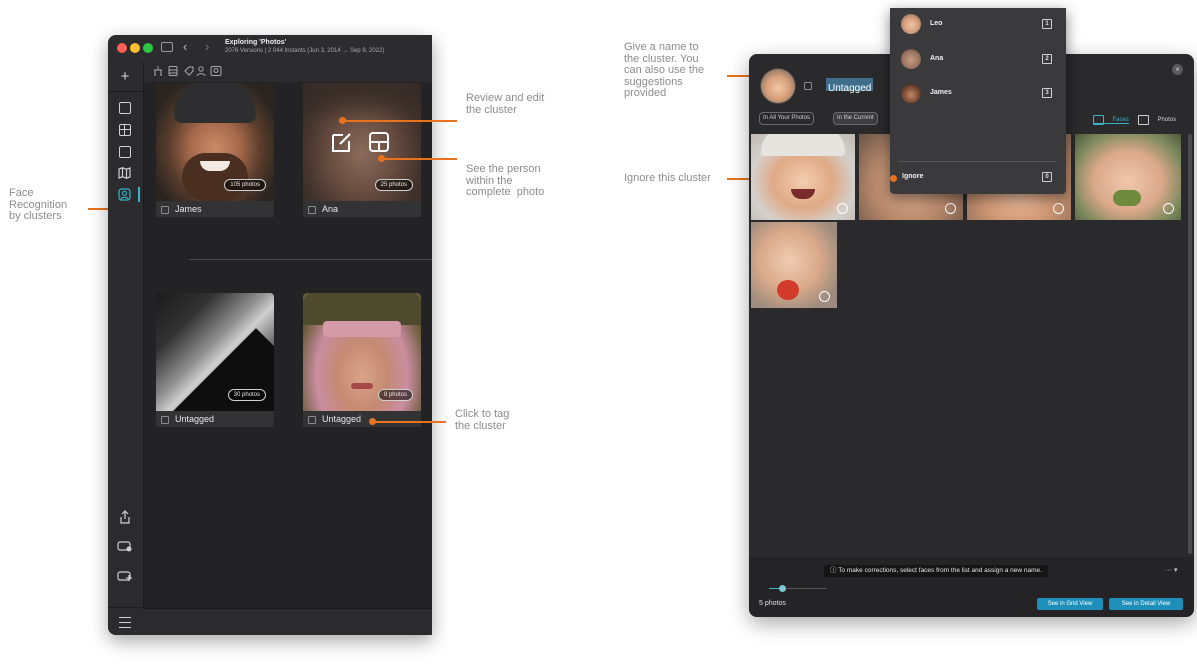 The image size is (1197, 664). Describe the element at coordinates (1177, 69) in the screenshot. I see `close-icon: ×` at that location.